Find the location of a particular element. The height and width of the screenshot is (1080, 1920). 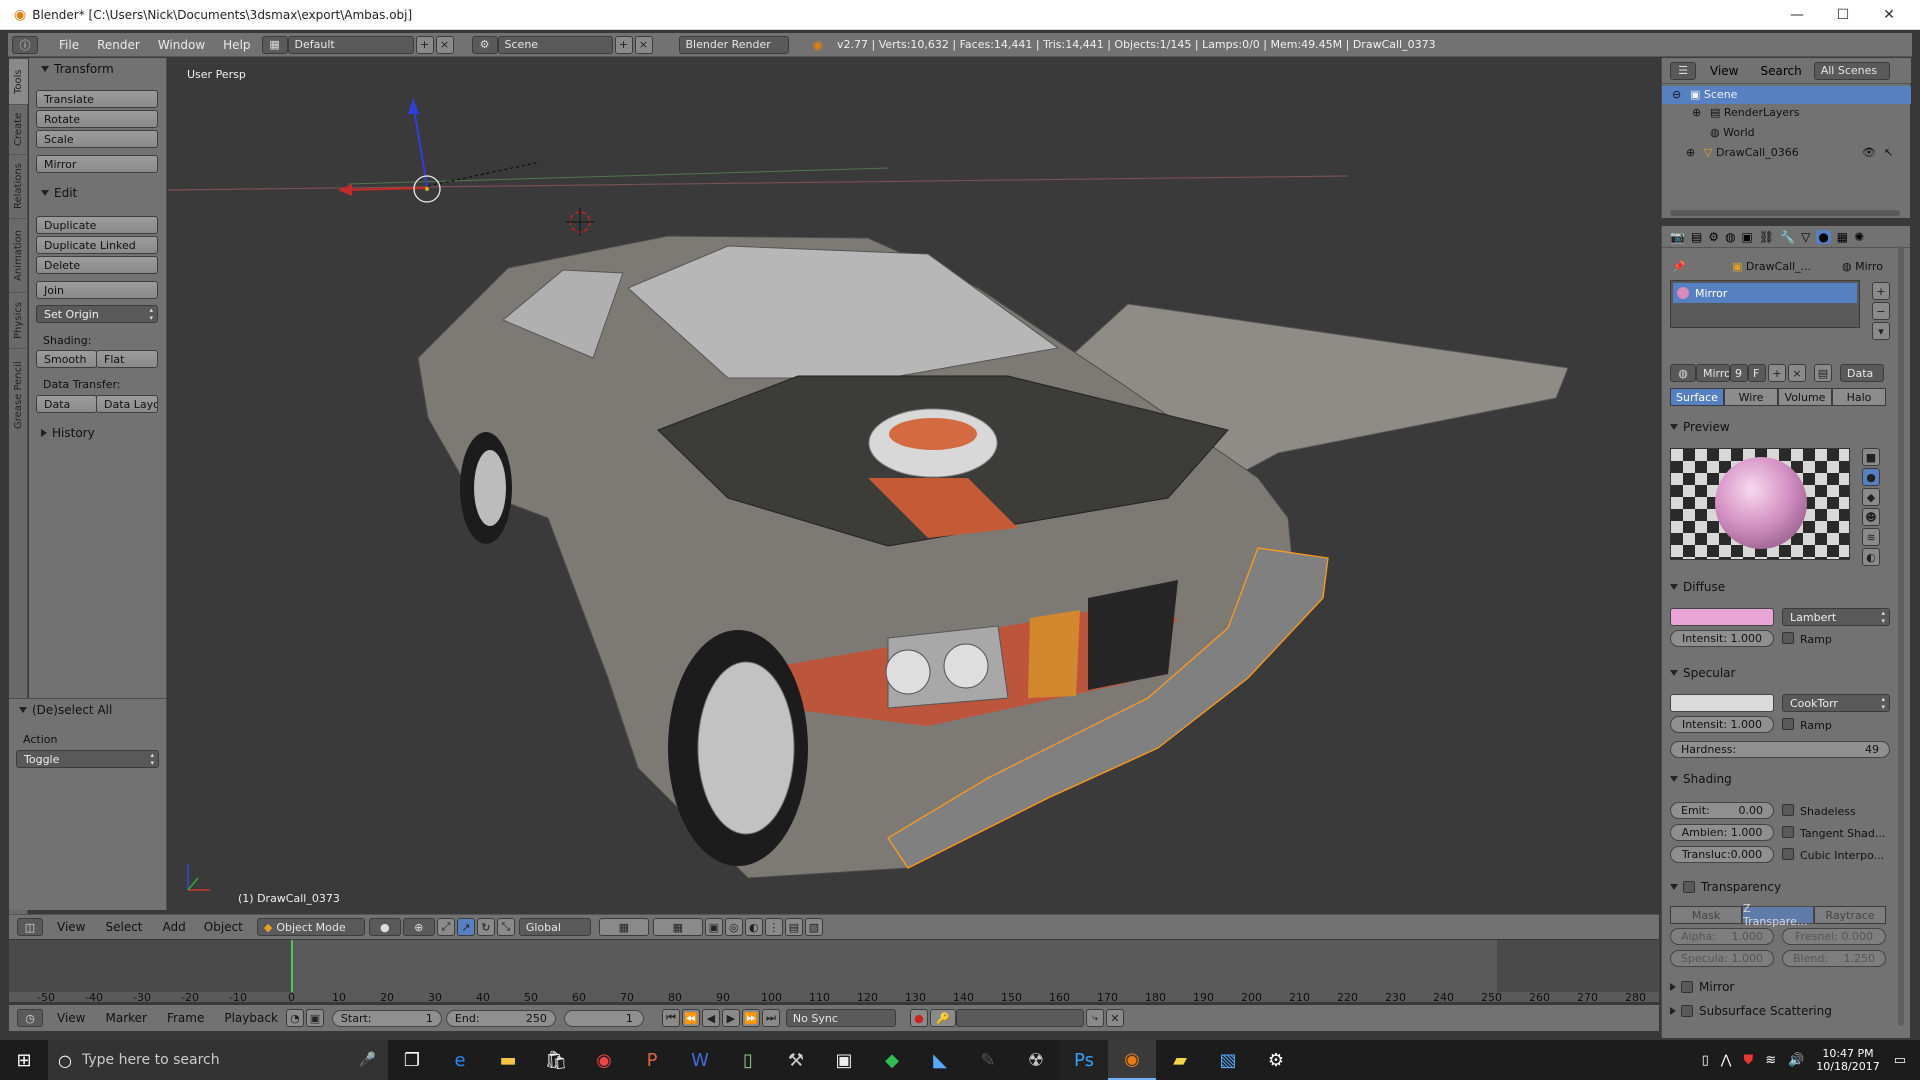

tangent-shading-checkbox is located at coordinates (1788, 832).